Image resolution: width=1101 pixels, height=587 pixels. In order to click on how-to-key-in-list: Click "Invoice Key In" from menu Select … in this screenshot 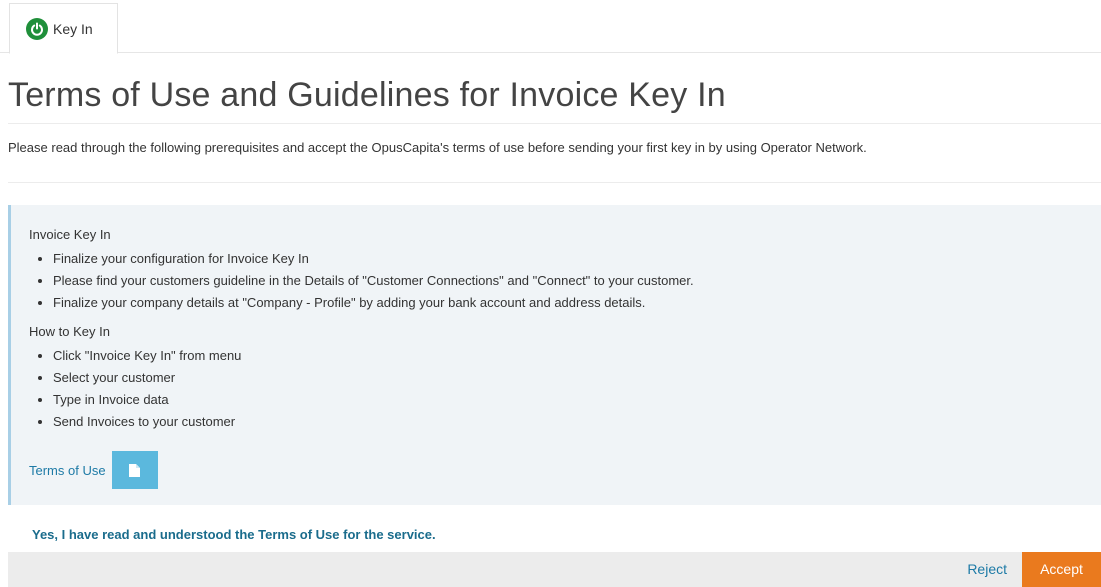, I will do `click(565, 389)`.